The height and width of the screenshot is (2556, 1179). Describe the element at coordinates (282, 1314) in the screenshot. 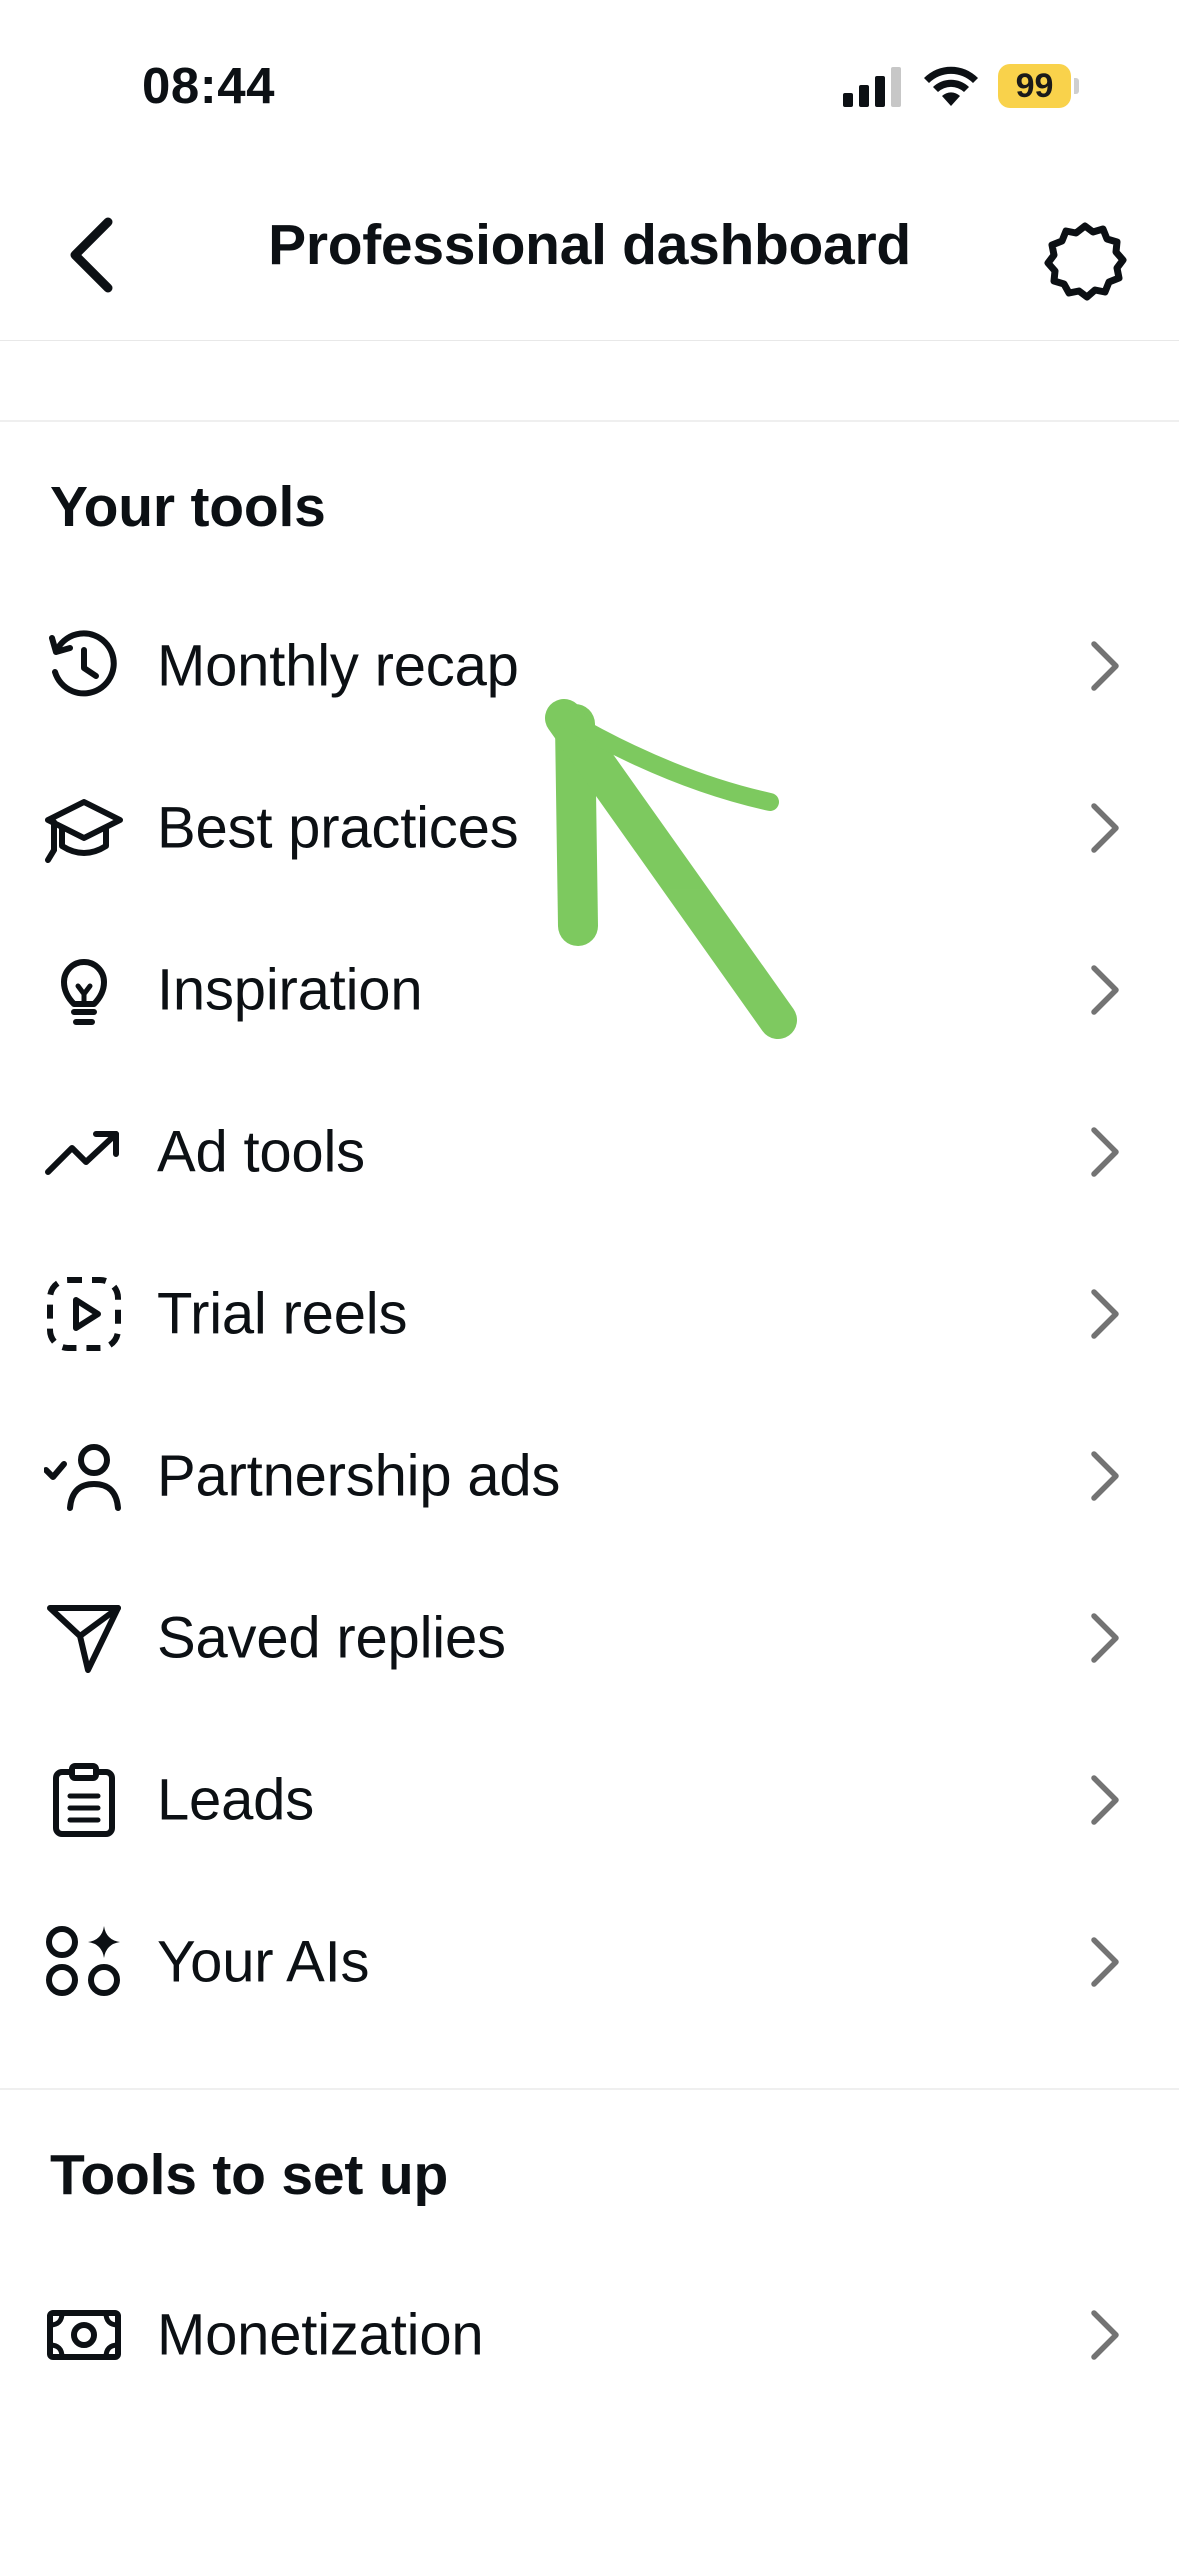

I see `tool-item-label: Trial reels` at that location.